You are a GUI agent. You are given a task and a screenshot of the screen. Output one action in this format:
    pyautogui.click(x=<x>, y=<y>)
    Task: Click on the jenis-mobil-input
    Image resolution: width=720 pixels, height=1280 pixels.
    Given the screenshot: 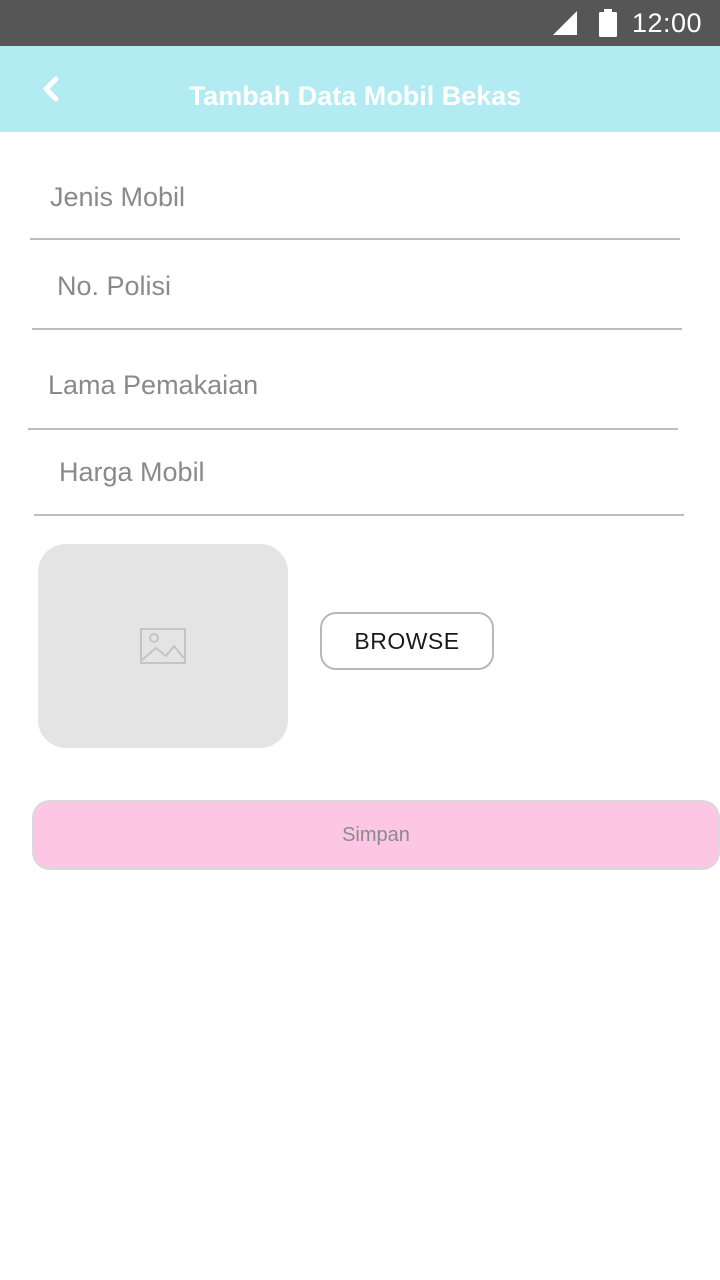 What is the action you would take?
    pyautogui.click(x=355, y=199)
    